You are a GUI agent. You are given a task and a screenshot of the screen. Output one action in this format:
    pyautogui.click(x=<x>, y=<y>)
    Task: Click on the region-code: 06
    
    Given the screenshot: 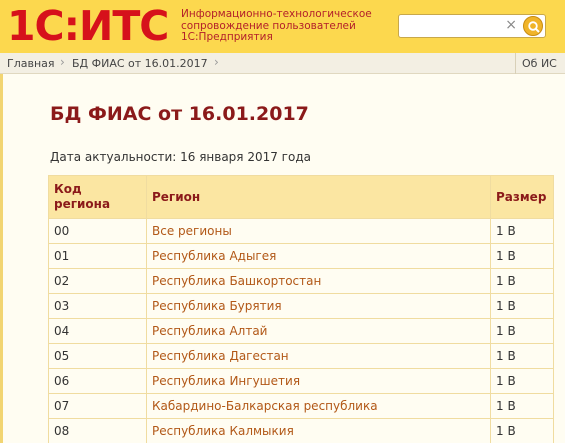 What is the action you would take?
    pyautogui.click(x=97, y=381)
    